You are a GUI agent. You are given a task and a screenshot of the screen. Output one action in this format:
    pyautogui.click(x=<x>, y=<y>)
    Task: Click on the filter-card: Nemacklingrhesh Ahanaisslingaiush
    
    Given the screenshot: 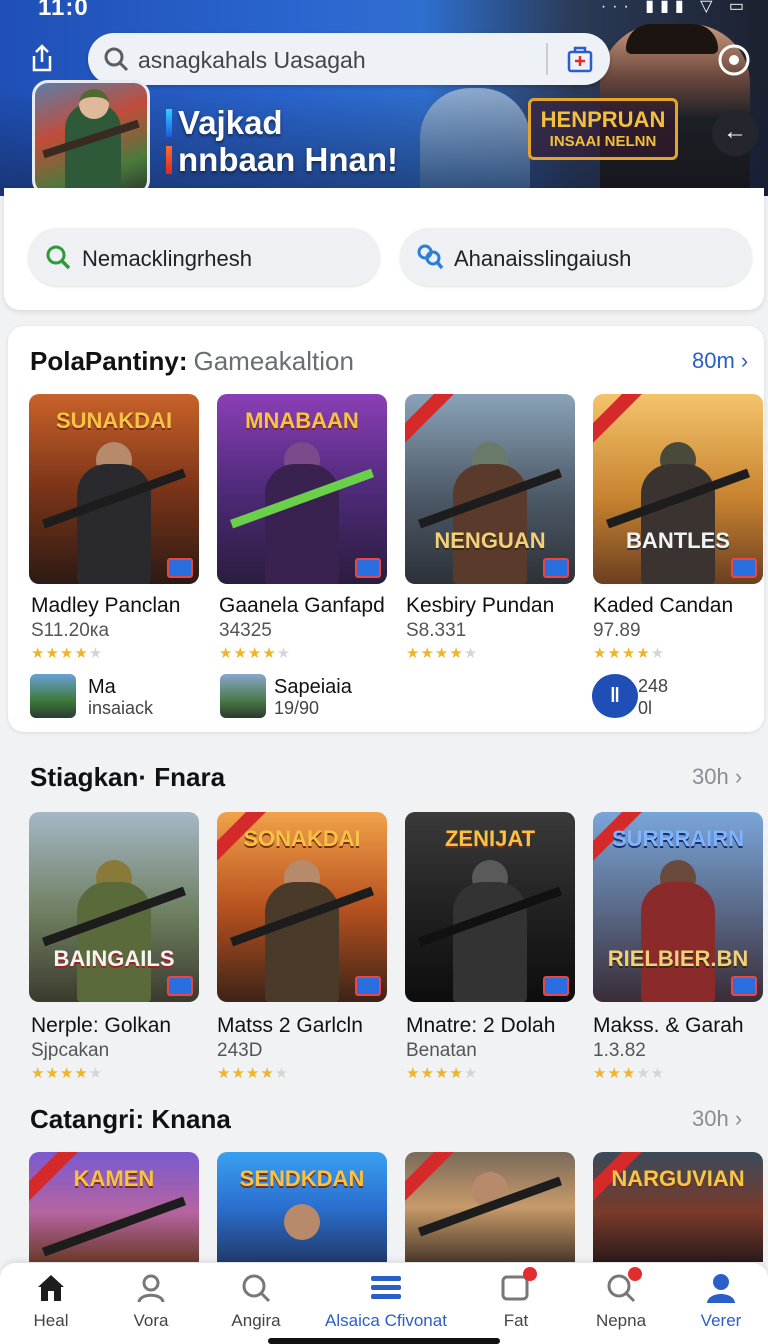 What is the action you would take?
    pyautogui.click(x=384, y=249)
    